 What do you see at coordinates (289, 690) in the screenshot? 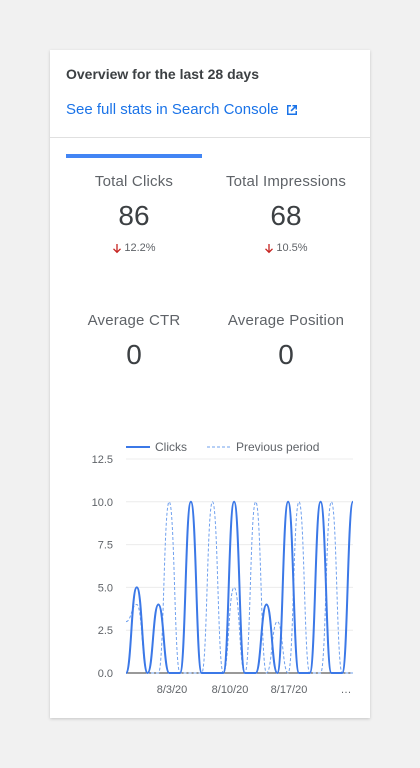
I see `x-tick-label: 8/17/20` at bounding box center [289, 690].